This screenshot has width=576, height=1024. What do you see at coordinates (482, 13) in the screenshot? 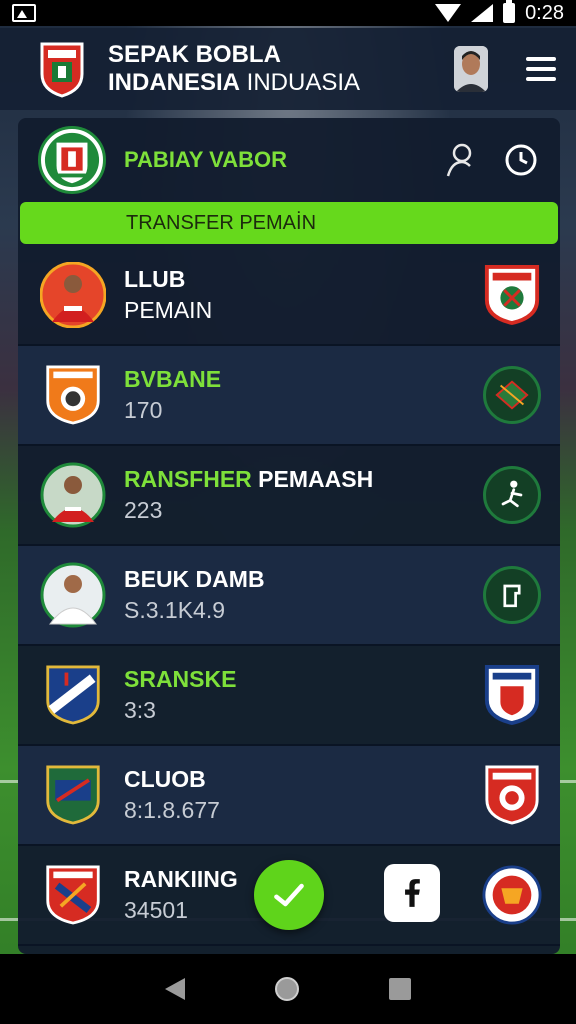
I see `signal-icon` at bounding box center [482, 13].